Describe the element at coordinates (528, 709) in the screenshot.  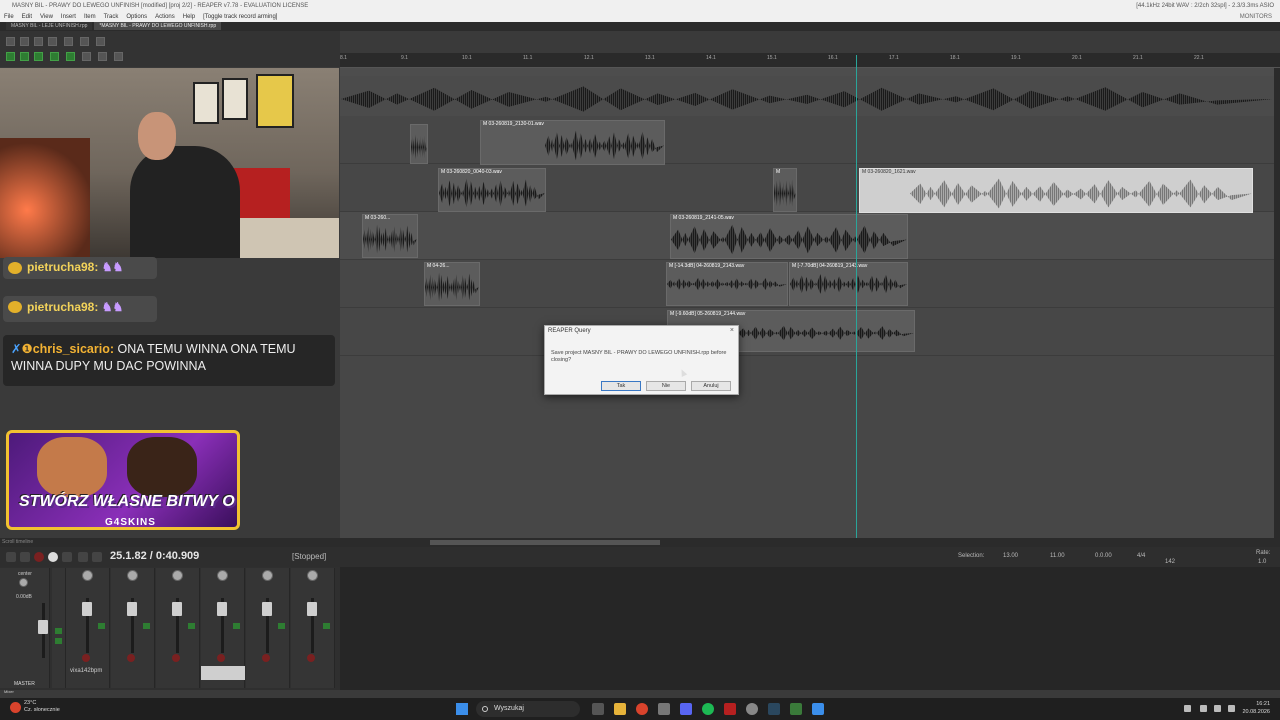
I see `taskbar-search: Wyszukaj` at that location.